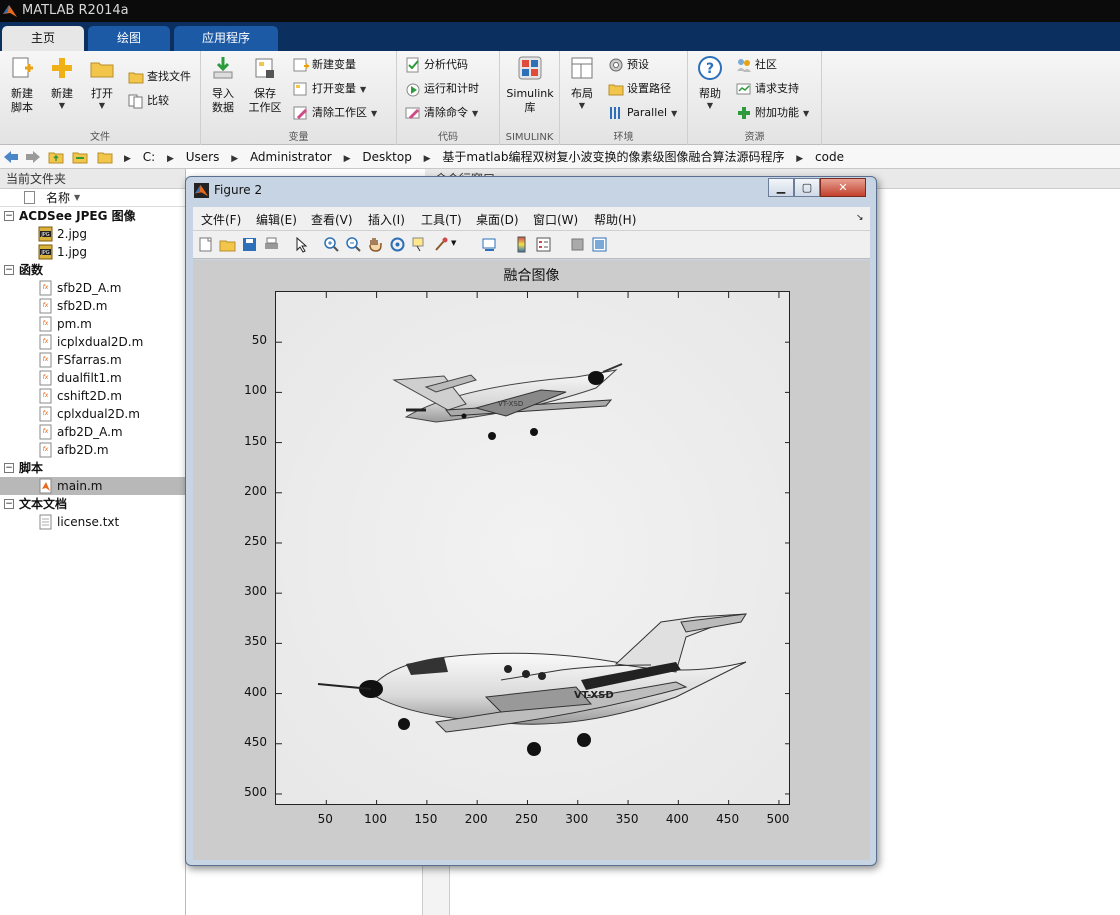 The width and height of the screenshot is (1120, 915). Describe the element at coordinates (291, 157) in the screenshot. I see `breadcrumb-item: Administrator` at that location.